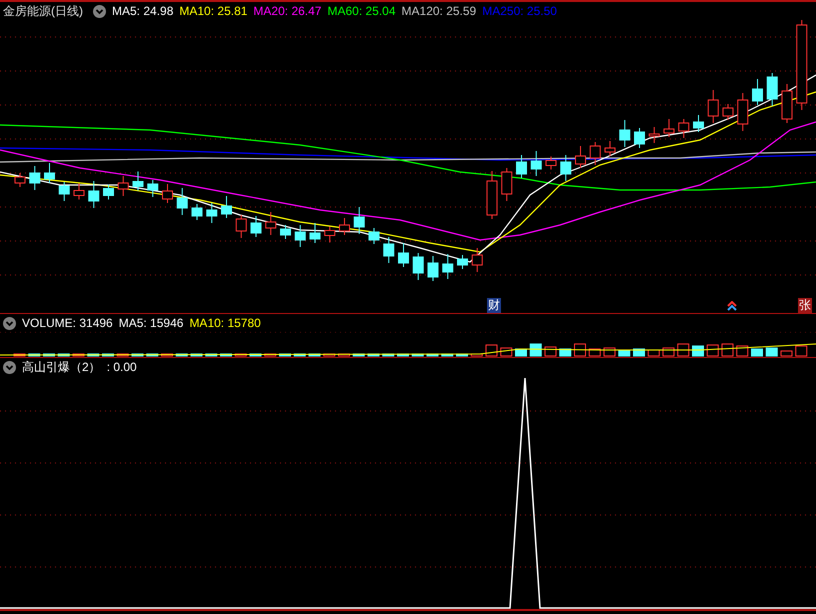 The image size is (816, 614). What do you see at coordinates (151, 323) in the screenshot?
I see `legend-value: MA5: 15946` at bounding box center [151, 323].